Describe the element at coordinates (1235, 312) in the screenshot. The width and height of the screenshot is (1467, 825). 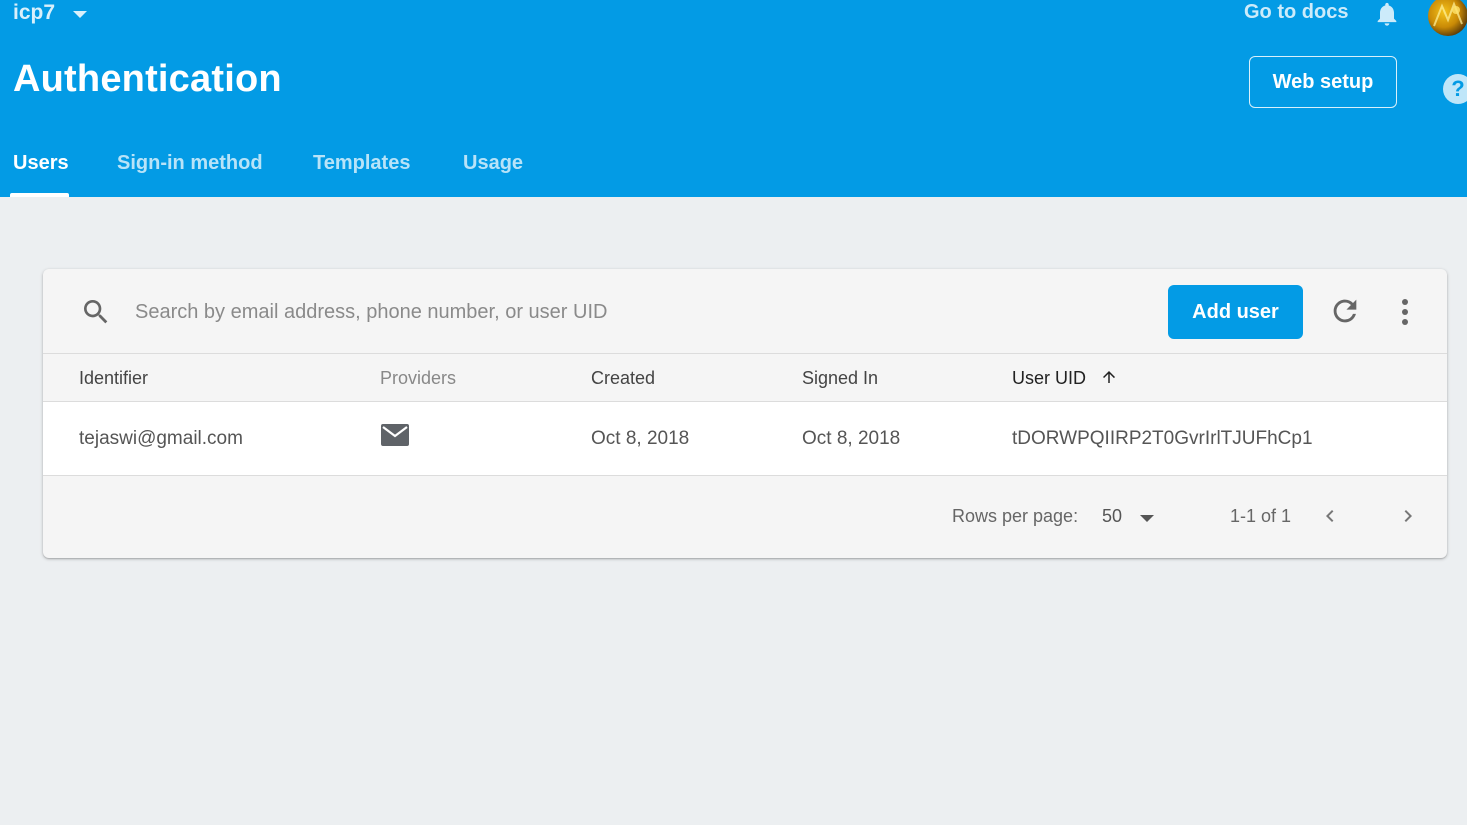
I see `add-user-button: Add user` at that location.